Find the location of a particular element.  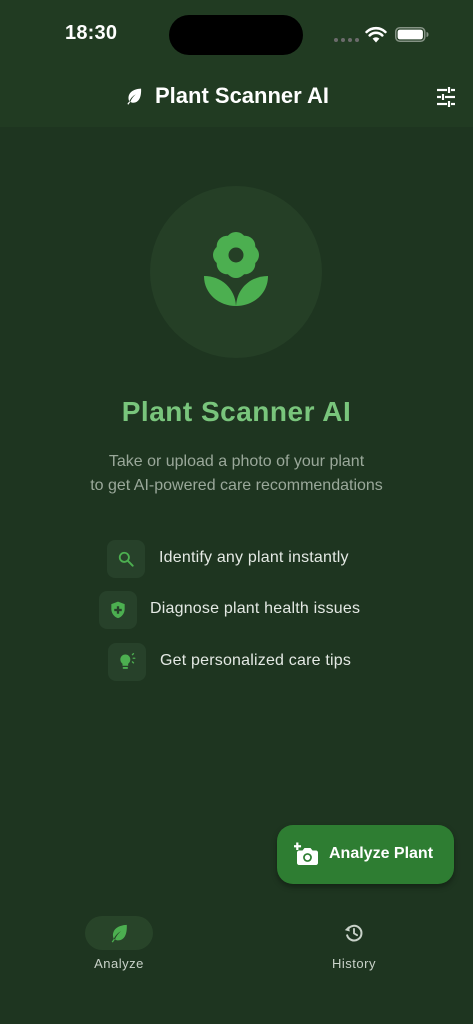

flower-icon is located at coordinates (236, 269).